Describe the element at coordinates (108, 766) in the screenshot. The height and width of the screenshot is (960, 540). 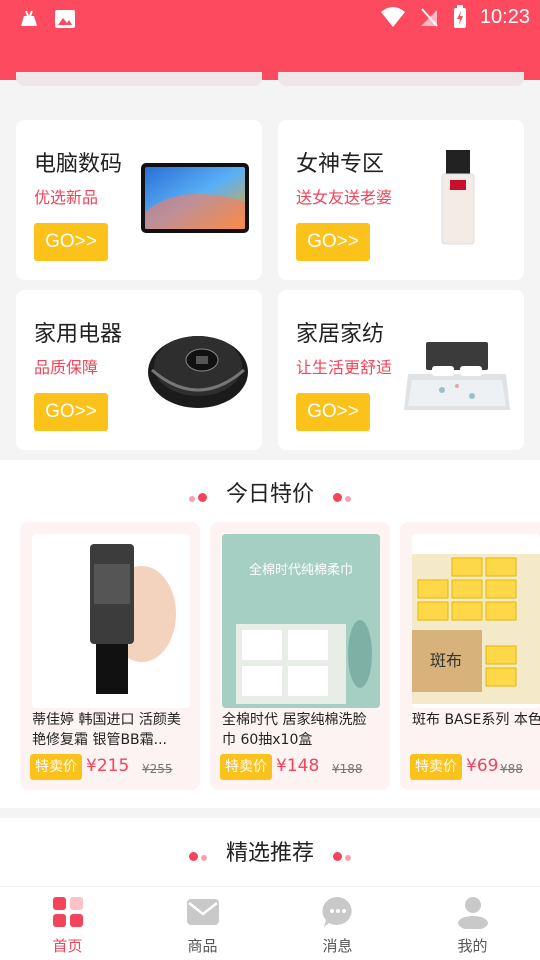
I see `product-price: ¥215` at that location.